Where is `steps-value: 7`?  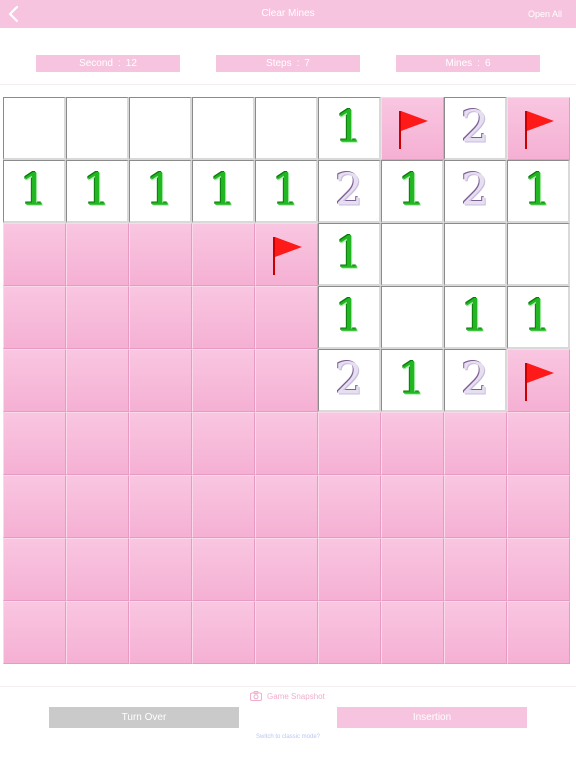
steps-value: 7 is located at coordinates (307, 63).